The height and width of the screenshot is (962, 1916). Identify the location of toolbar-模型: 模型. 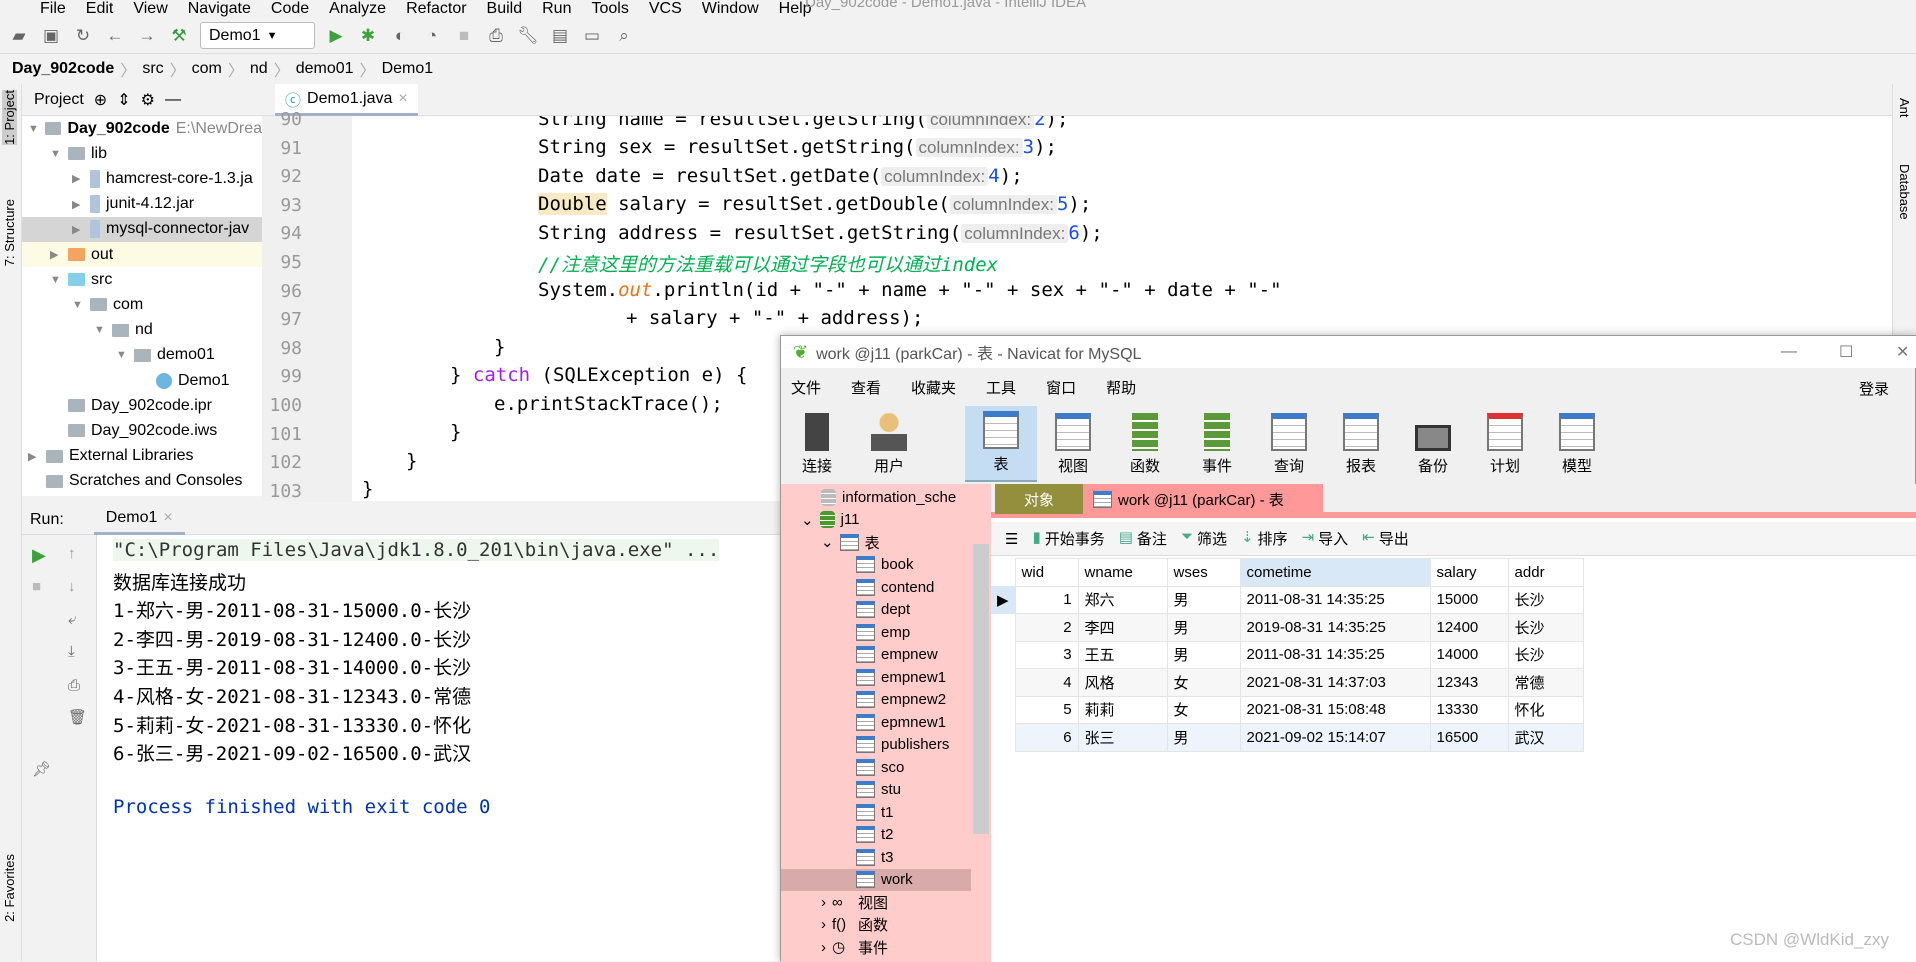
(1577, 444).